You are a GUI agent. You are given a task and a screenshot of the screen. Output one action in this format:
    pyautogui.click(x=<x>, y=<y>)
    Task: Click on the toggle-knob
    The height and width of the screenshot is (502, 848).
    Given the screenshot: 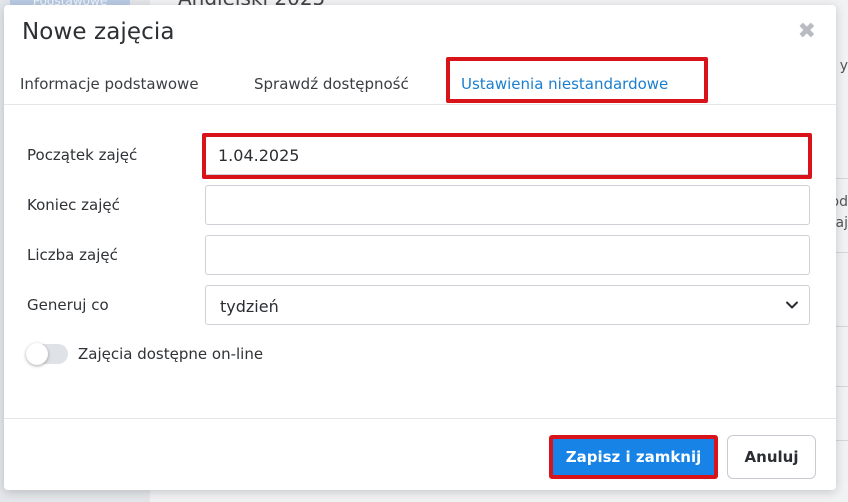 What is the action you would take?
    pyautogui.click(x=37, y=354)
    